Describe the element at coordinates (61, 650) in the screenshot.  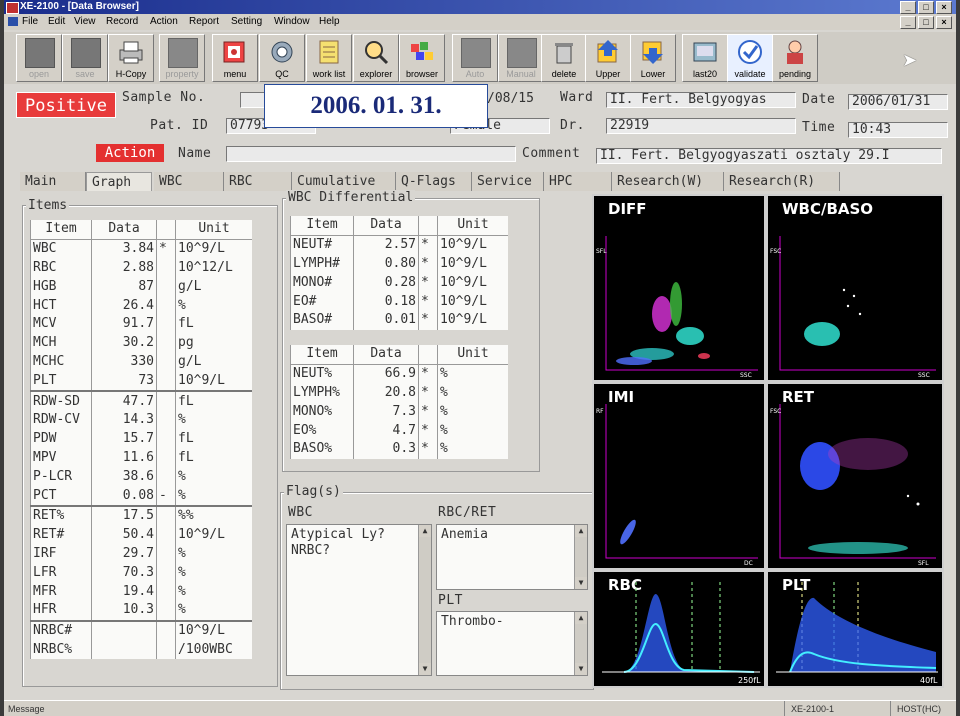
I see `cell-item: NRBC%` at that location.